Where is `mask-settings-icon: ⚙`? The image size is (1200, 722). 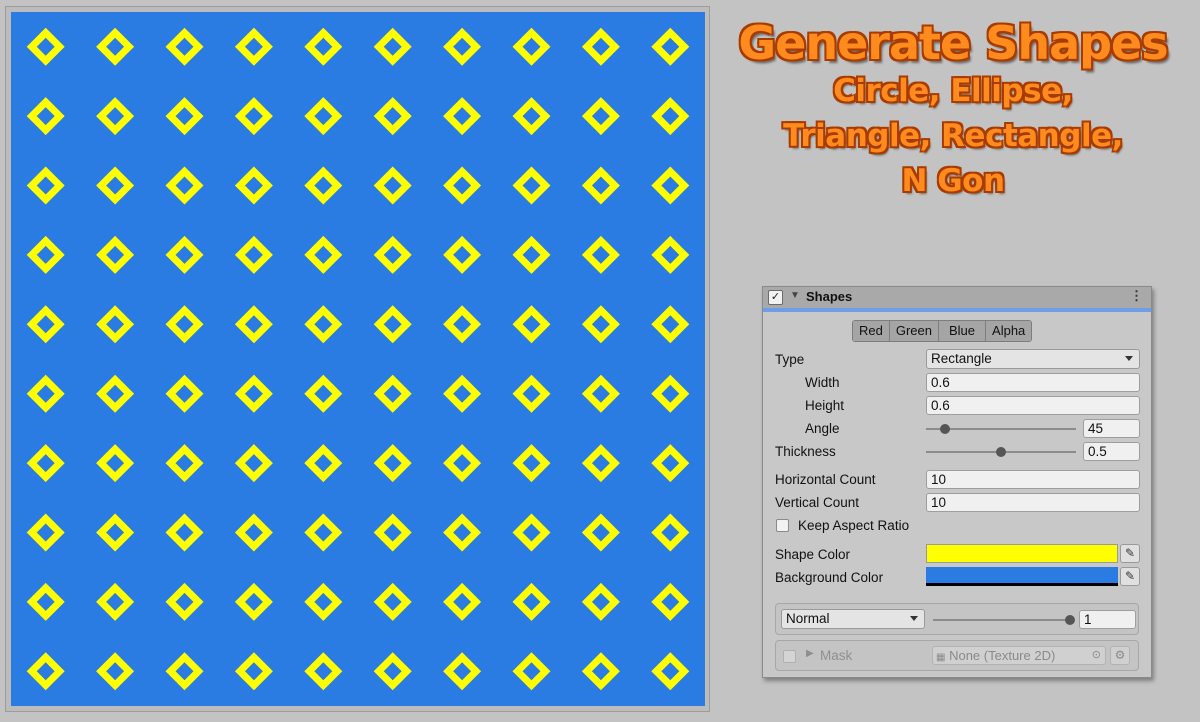
mask-settings-icon: ⚙ is located at coordinates (1120, 655).